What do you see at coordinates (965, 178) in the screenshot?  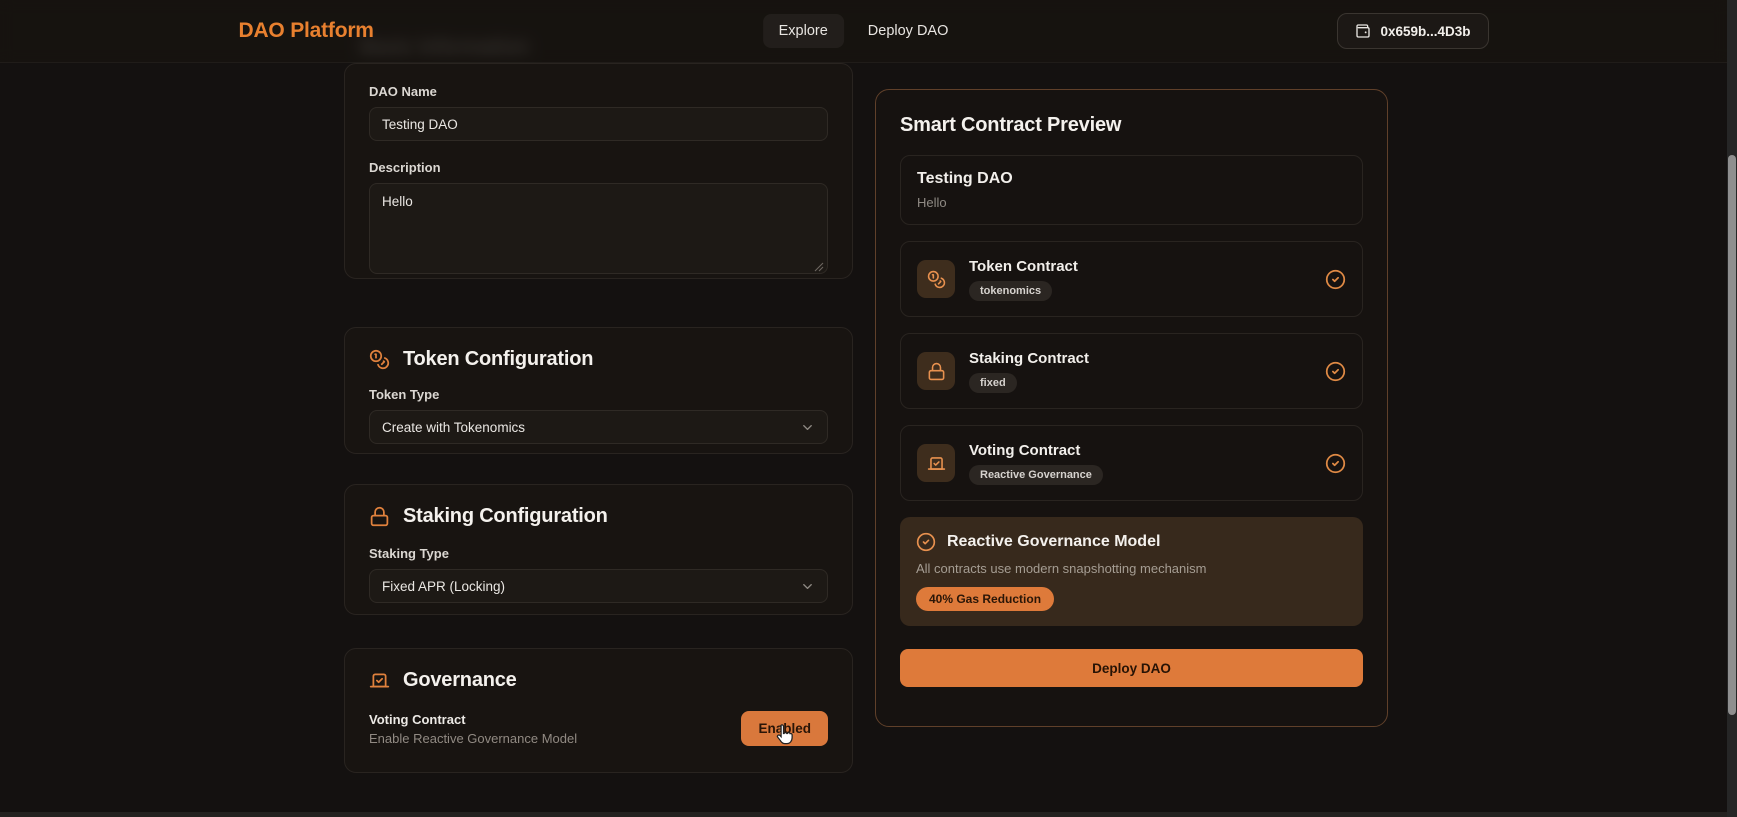 I see `preview-dao-name: Testing DAO` at bounding box center [965, 178].